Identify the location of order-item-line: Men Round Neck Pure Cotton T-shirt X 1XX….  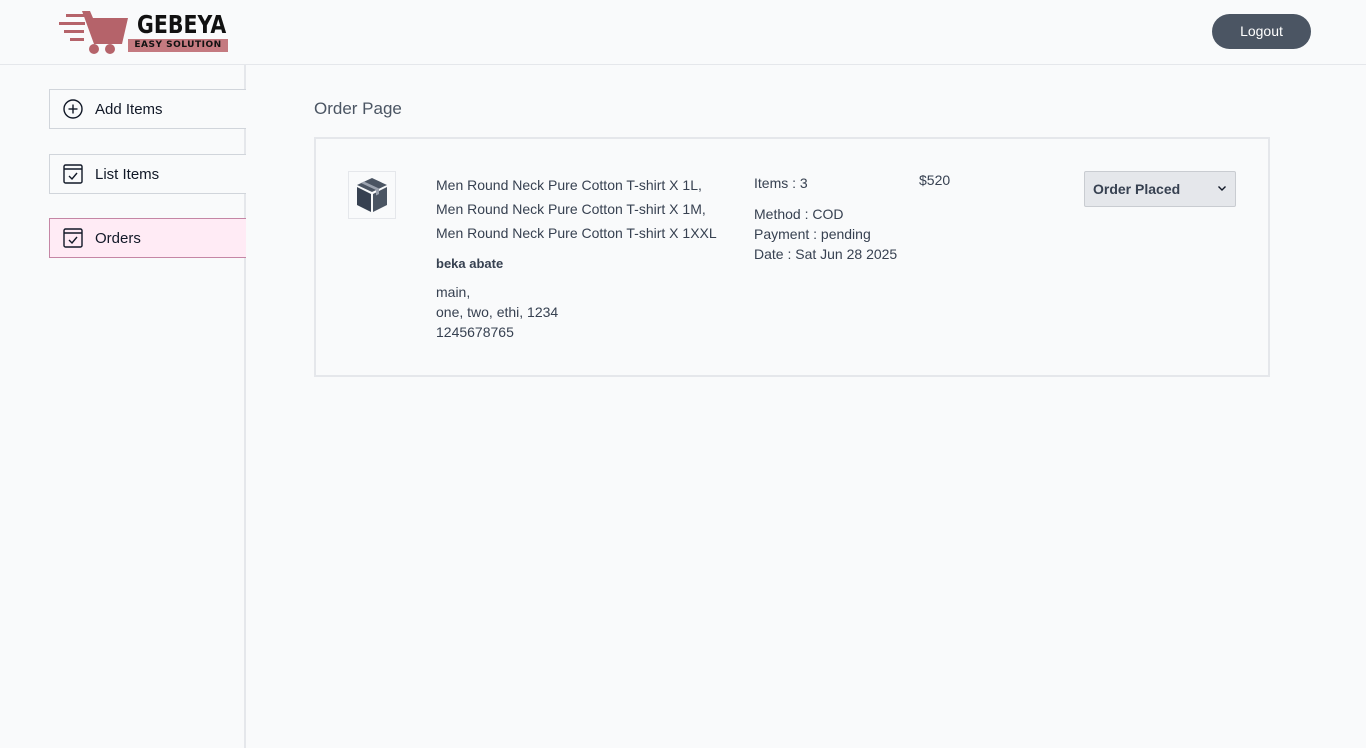
(576, 233).